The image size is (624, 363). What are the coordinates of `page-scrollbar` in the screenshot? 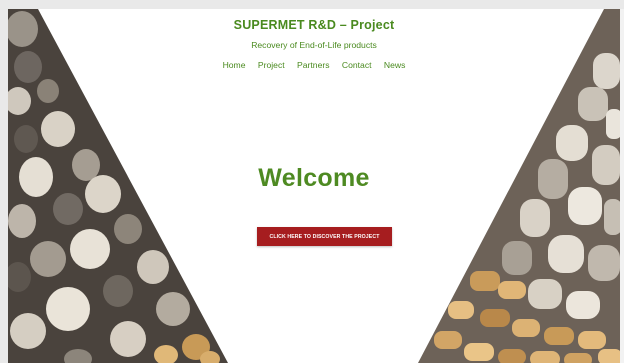 It's located at (622, 186).